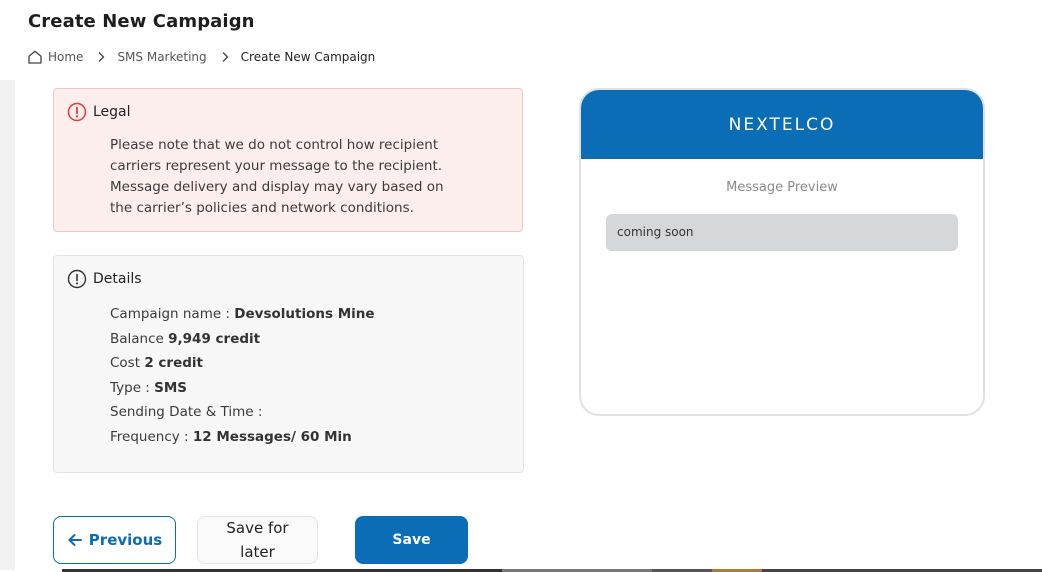 This screenshot has height=572, width=1042. What do you see at coordinates (75, 540) in the screenshot?
I see `arrow-left-icon` at bounding box center [75, 540].